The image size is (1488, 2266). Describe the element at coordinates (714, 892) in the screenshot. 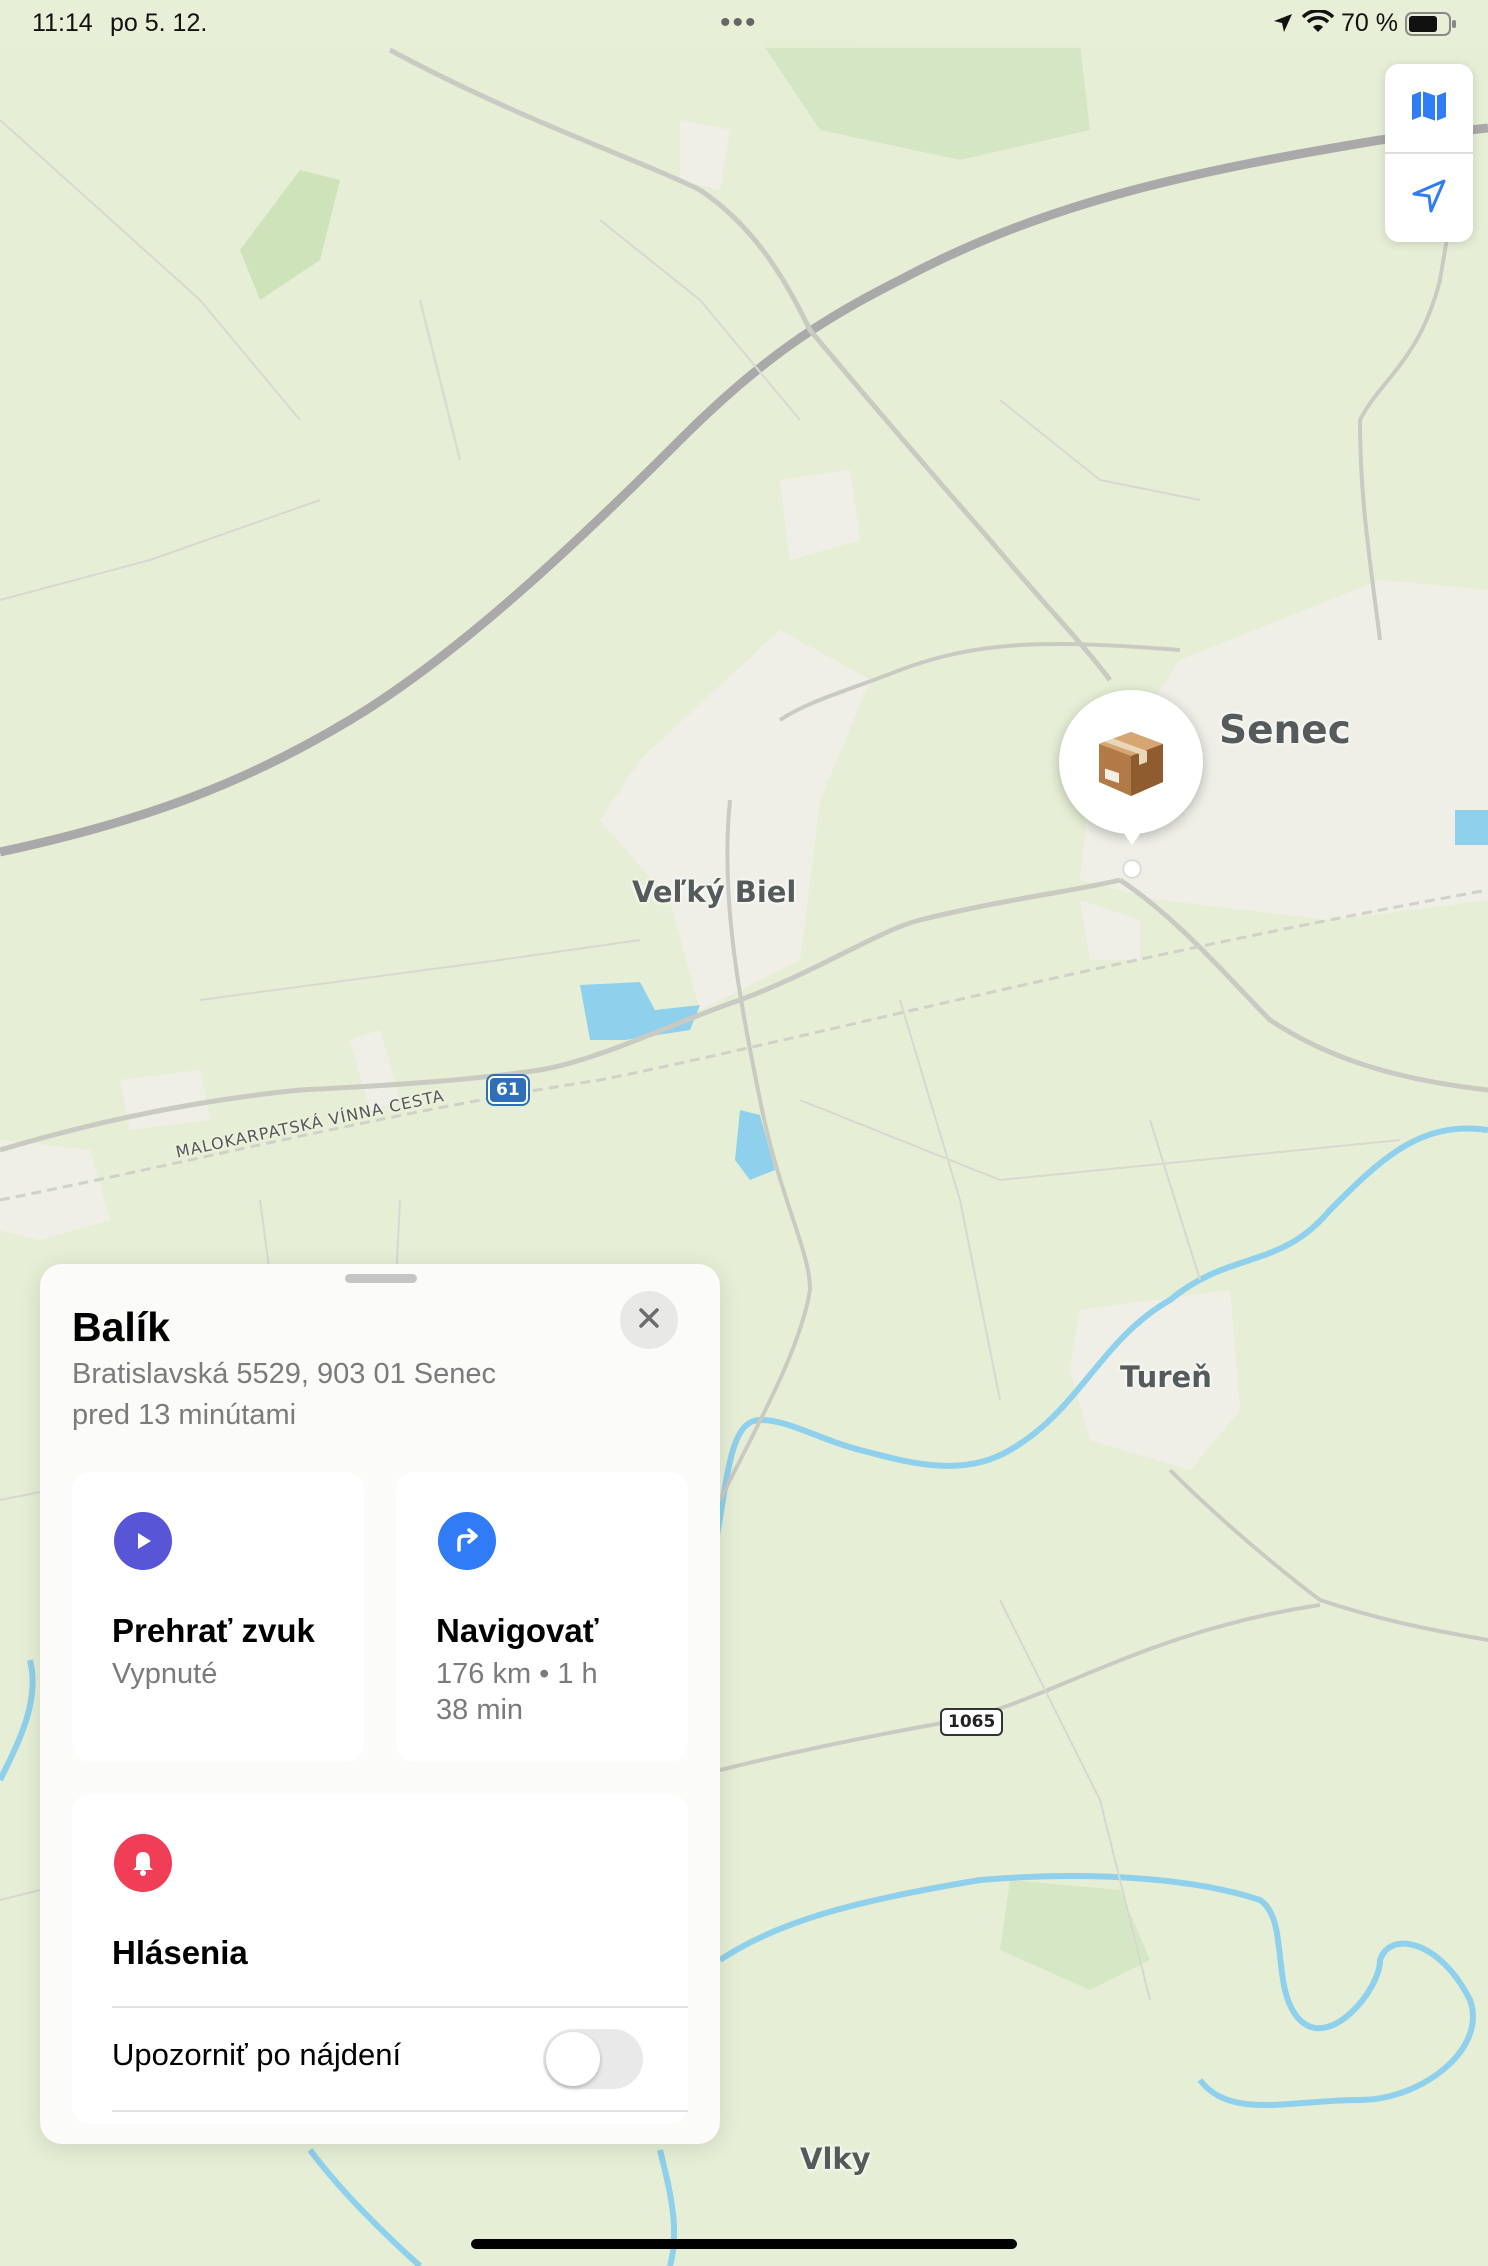

I see `place-label-velky-biel: Veľký Biel` at that location.